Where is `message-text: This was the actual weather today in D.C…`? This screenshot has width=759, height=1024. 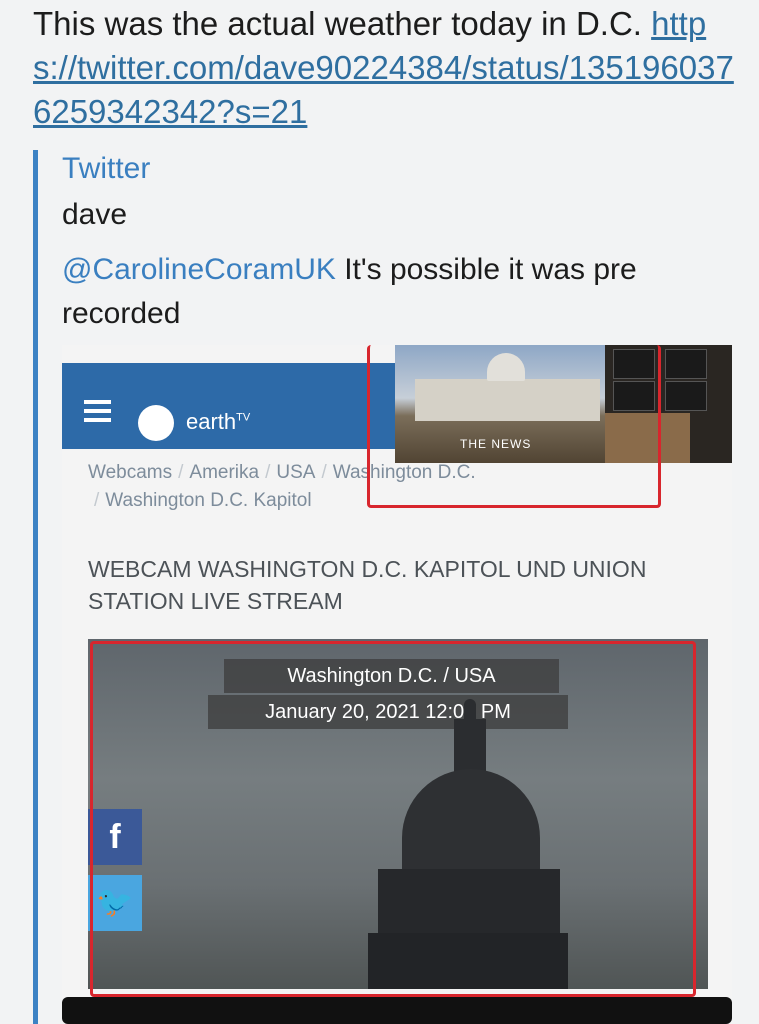 message-text: This was the actual weather today in D.C… is located at coordinates (390, 68).